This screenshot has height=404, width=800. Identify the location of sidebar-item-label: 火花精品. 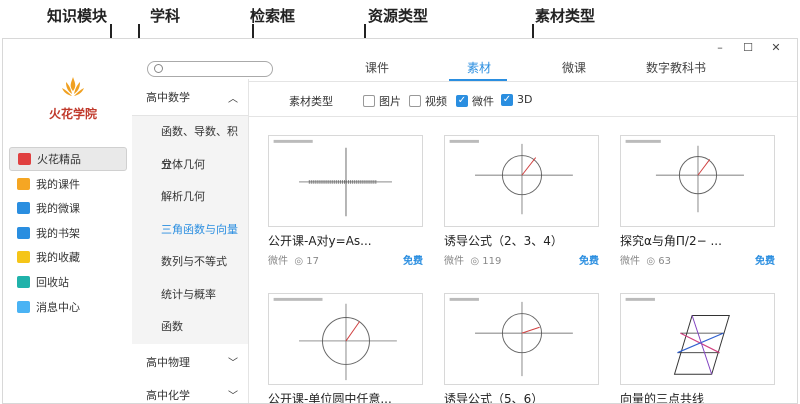
(59, 159).